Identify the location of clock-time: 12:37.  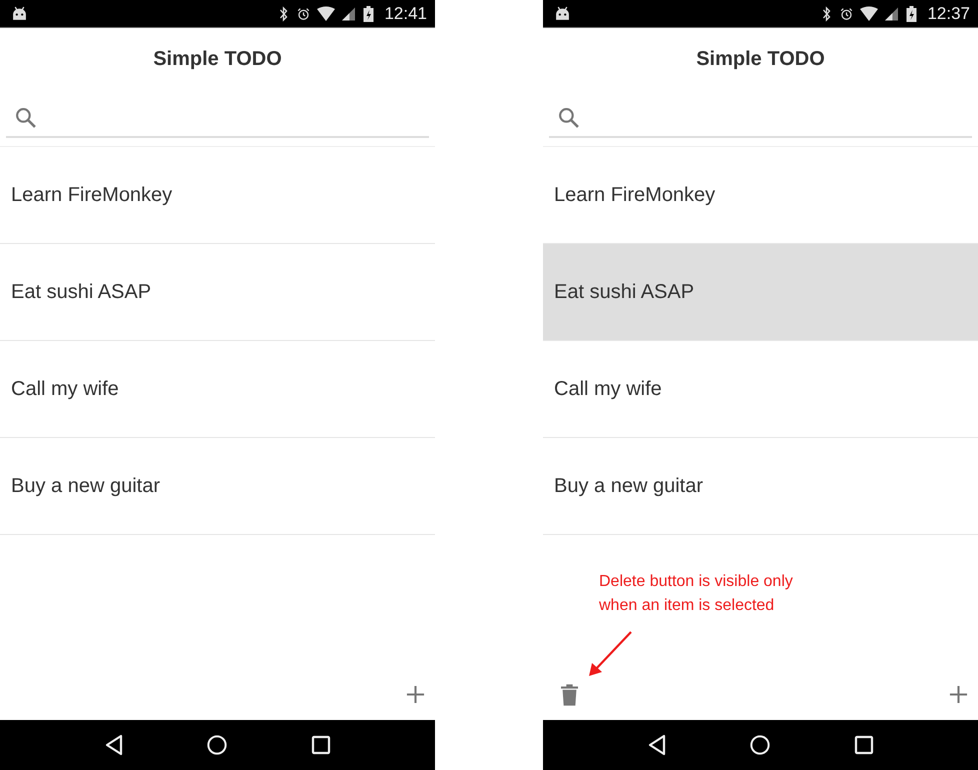
(948, 14).